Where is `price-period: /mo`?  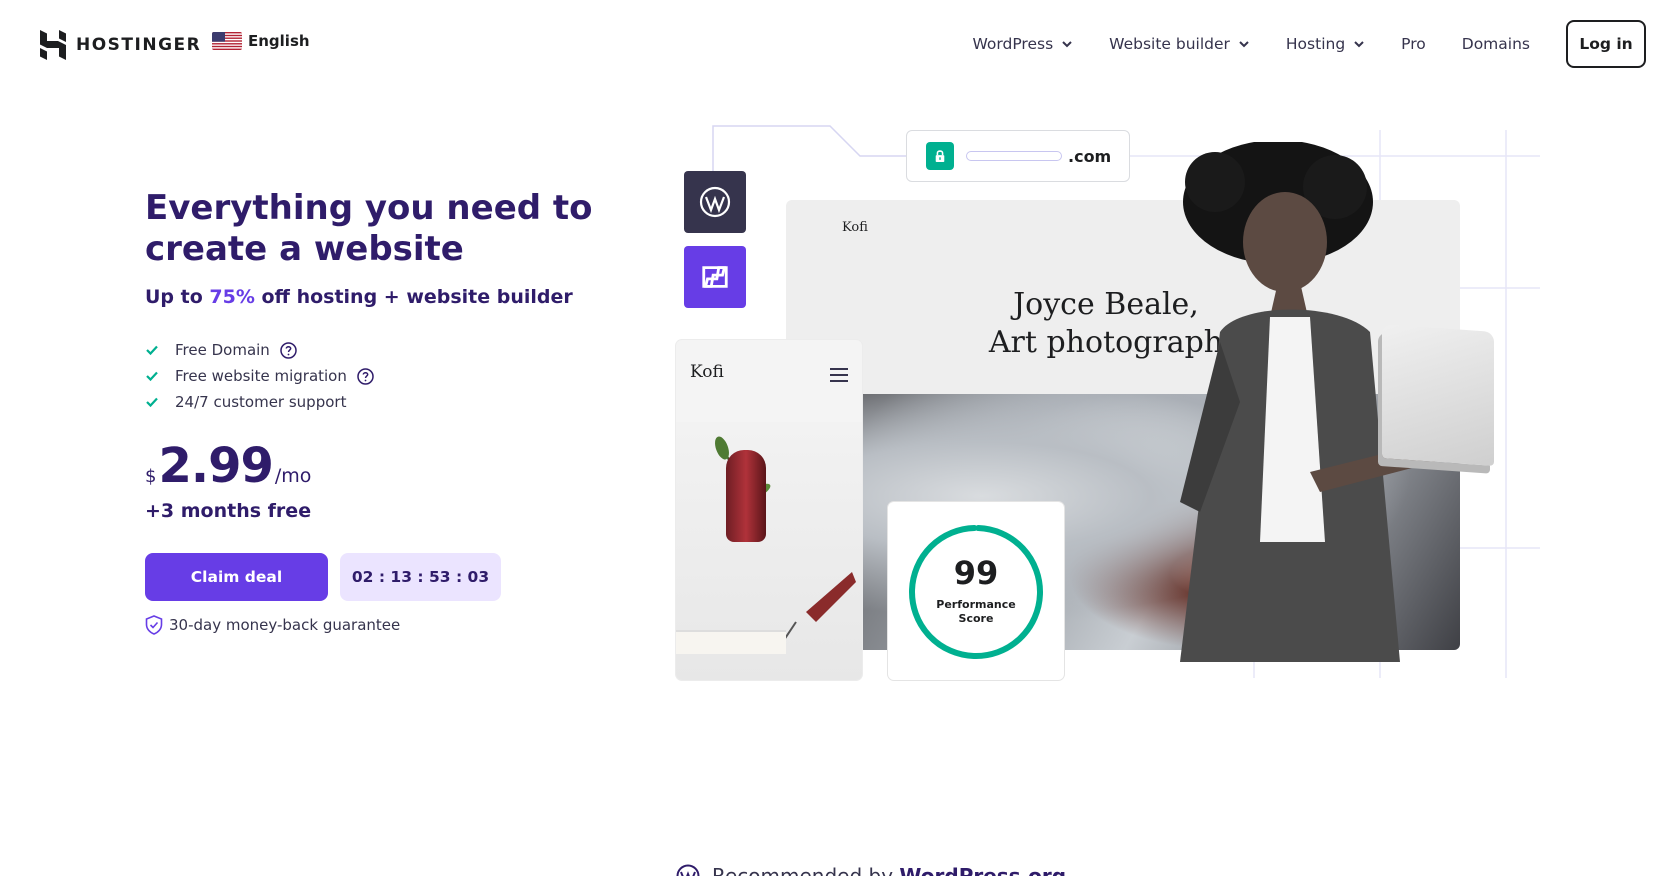 price-period: /mo is located at coordinates (293, 476).